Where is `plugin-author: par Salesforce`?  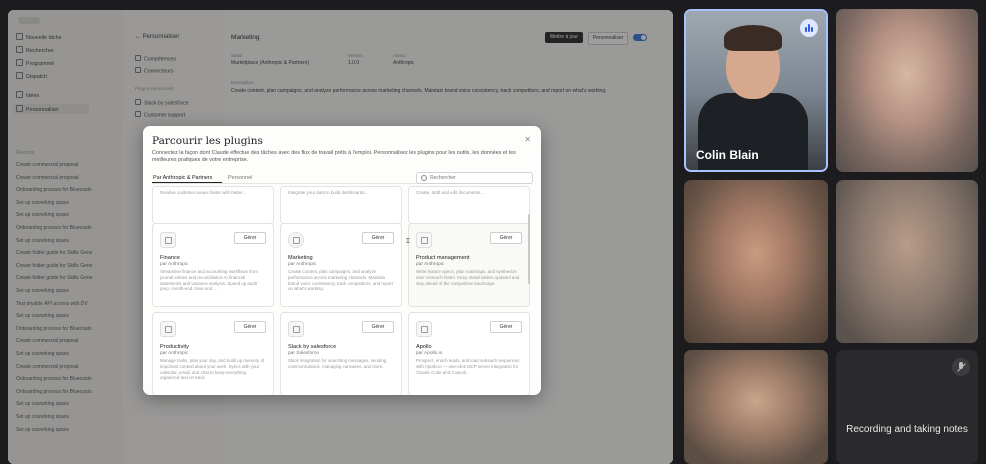 plugin-author: par Salesforce is located at coordinates (303, 353).